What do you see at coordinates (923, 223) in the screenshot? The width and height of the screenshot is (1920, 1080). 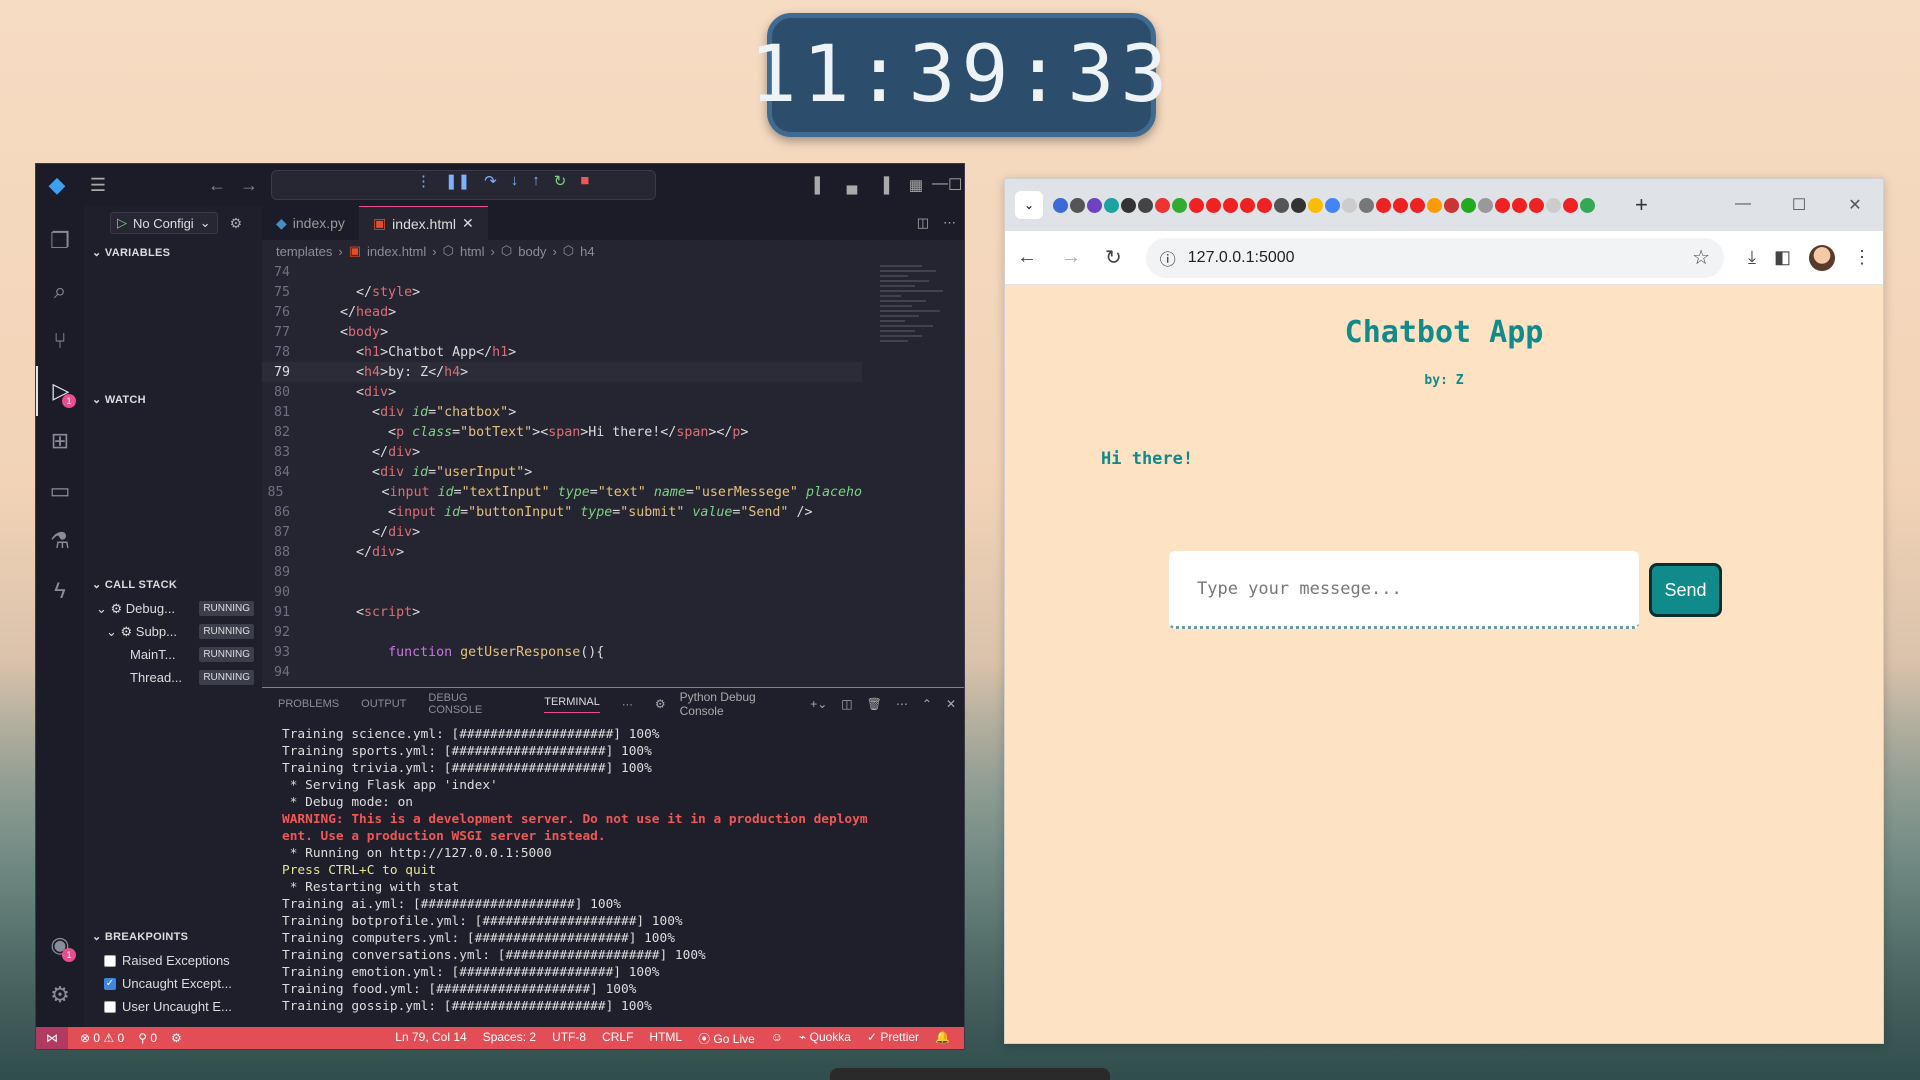 I see `split-editor-icon: ◫` at bounding box center [923, 223].